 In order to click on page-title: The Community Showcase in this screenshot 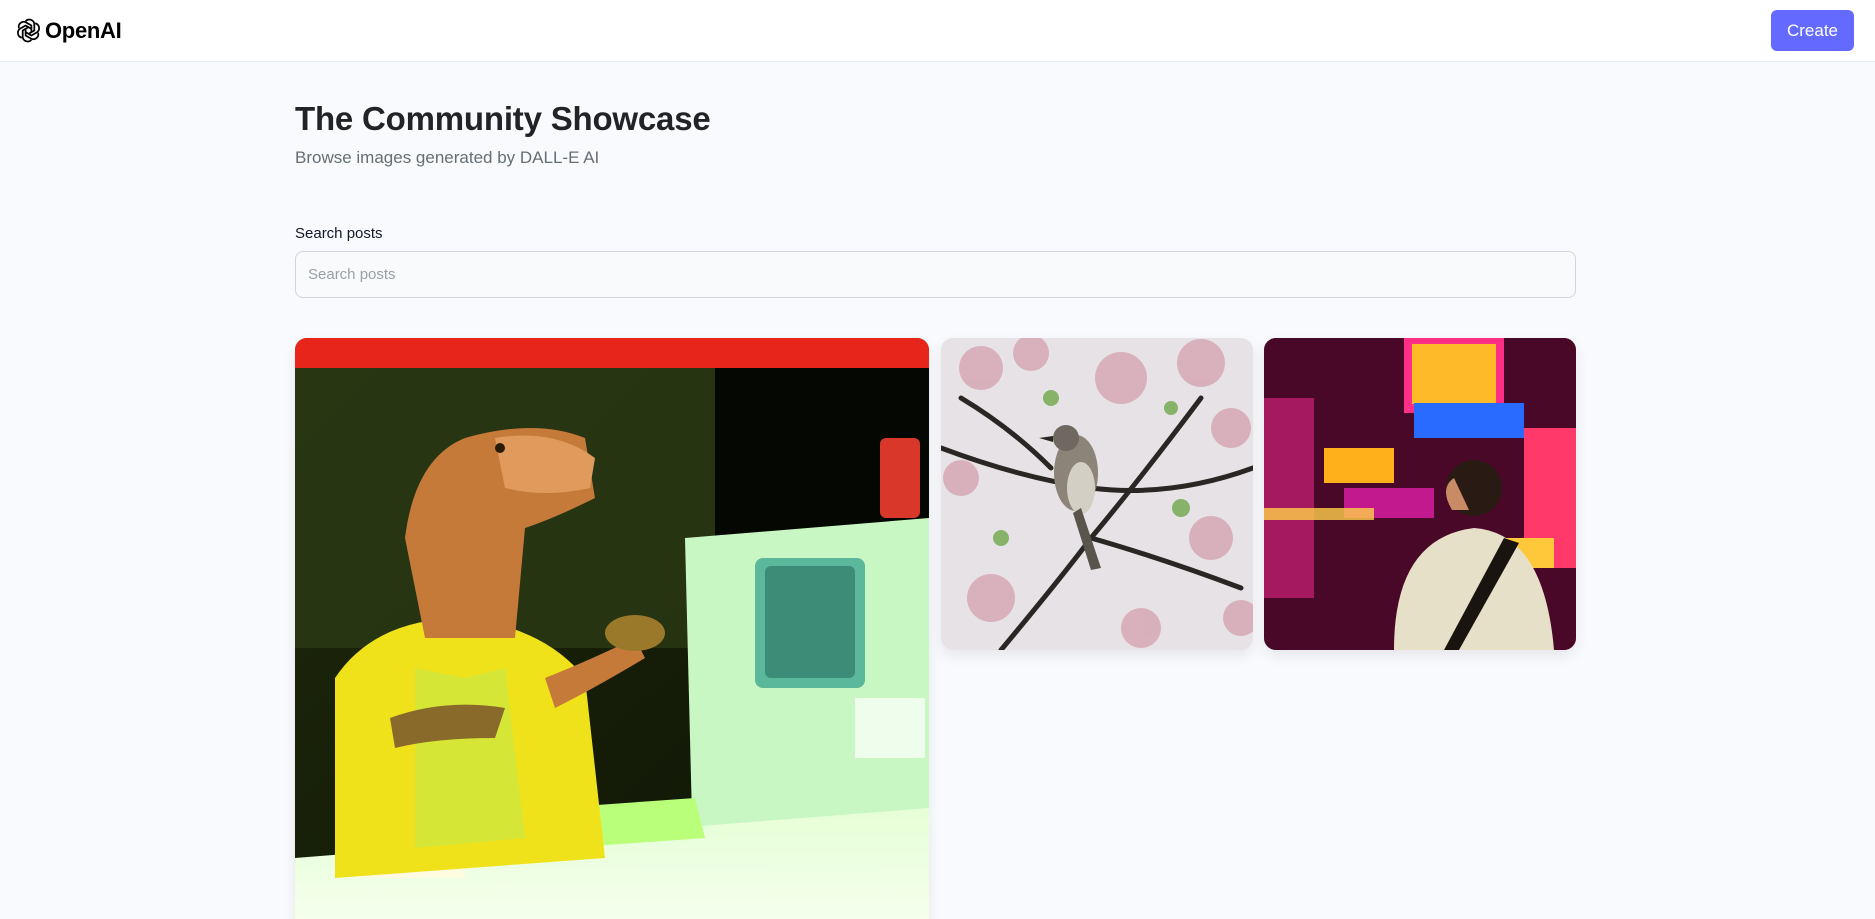, I will do `click(503, 118)`.